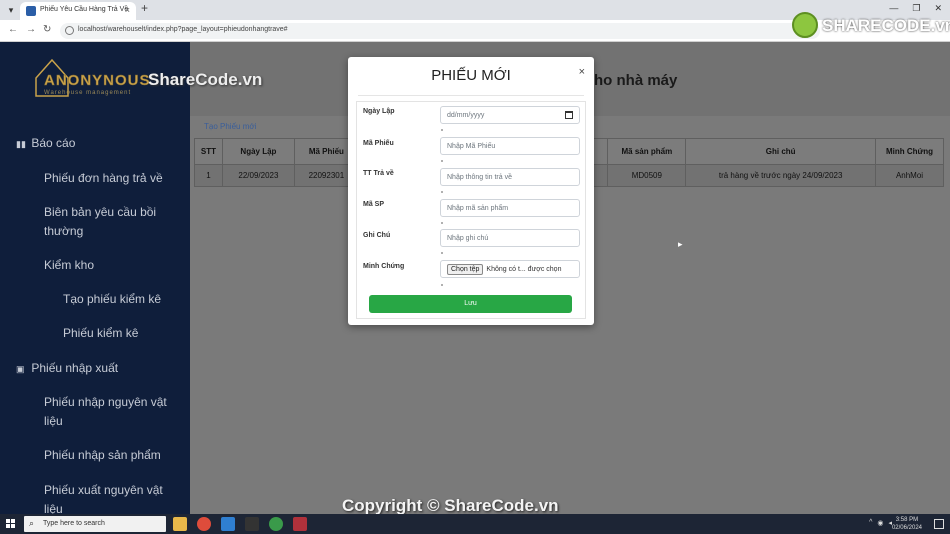  Describe the element at coordinates (781, 151) in the screenshot. I see `col-header: Ghi chú` at that location.